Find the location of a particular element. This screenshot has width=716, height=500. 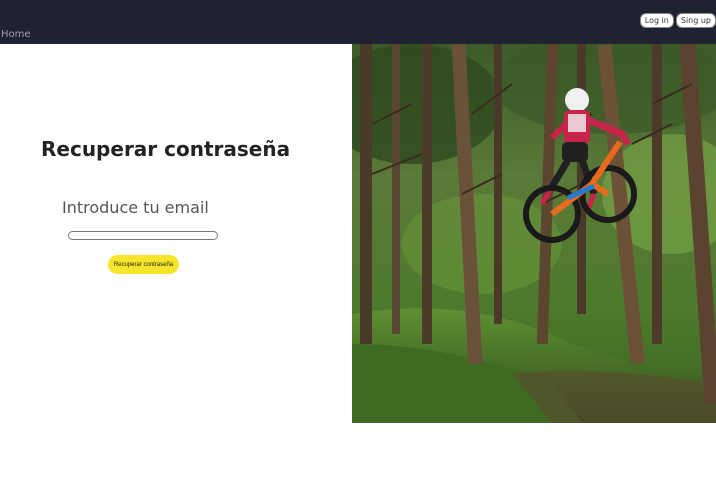

recover-password-button: Recuperar contraseña is located at coordinates (143, 264).